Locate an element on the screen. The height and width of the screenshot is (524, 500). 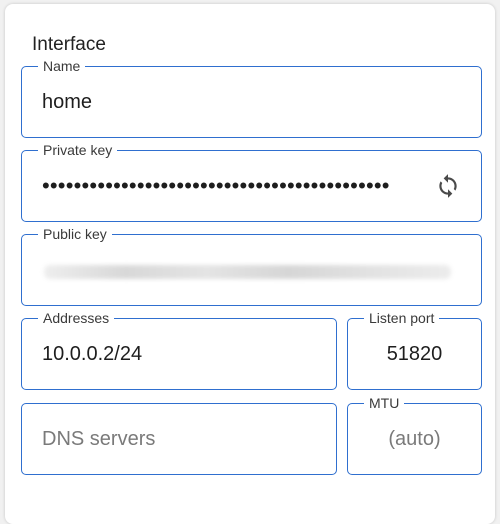
name-field: Name home is located at coordinates (251, 97).